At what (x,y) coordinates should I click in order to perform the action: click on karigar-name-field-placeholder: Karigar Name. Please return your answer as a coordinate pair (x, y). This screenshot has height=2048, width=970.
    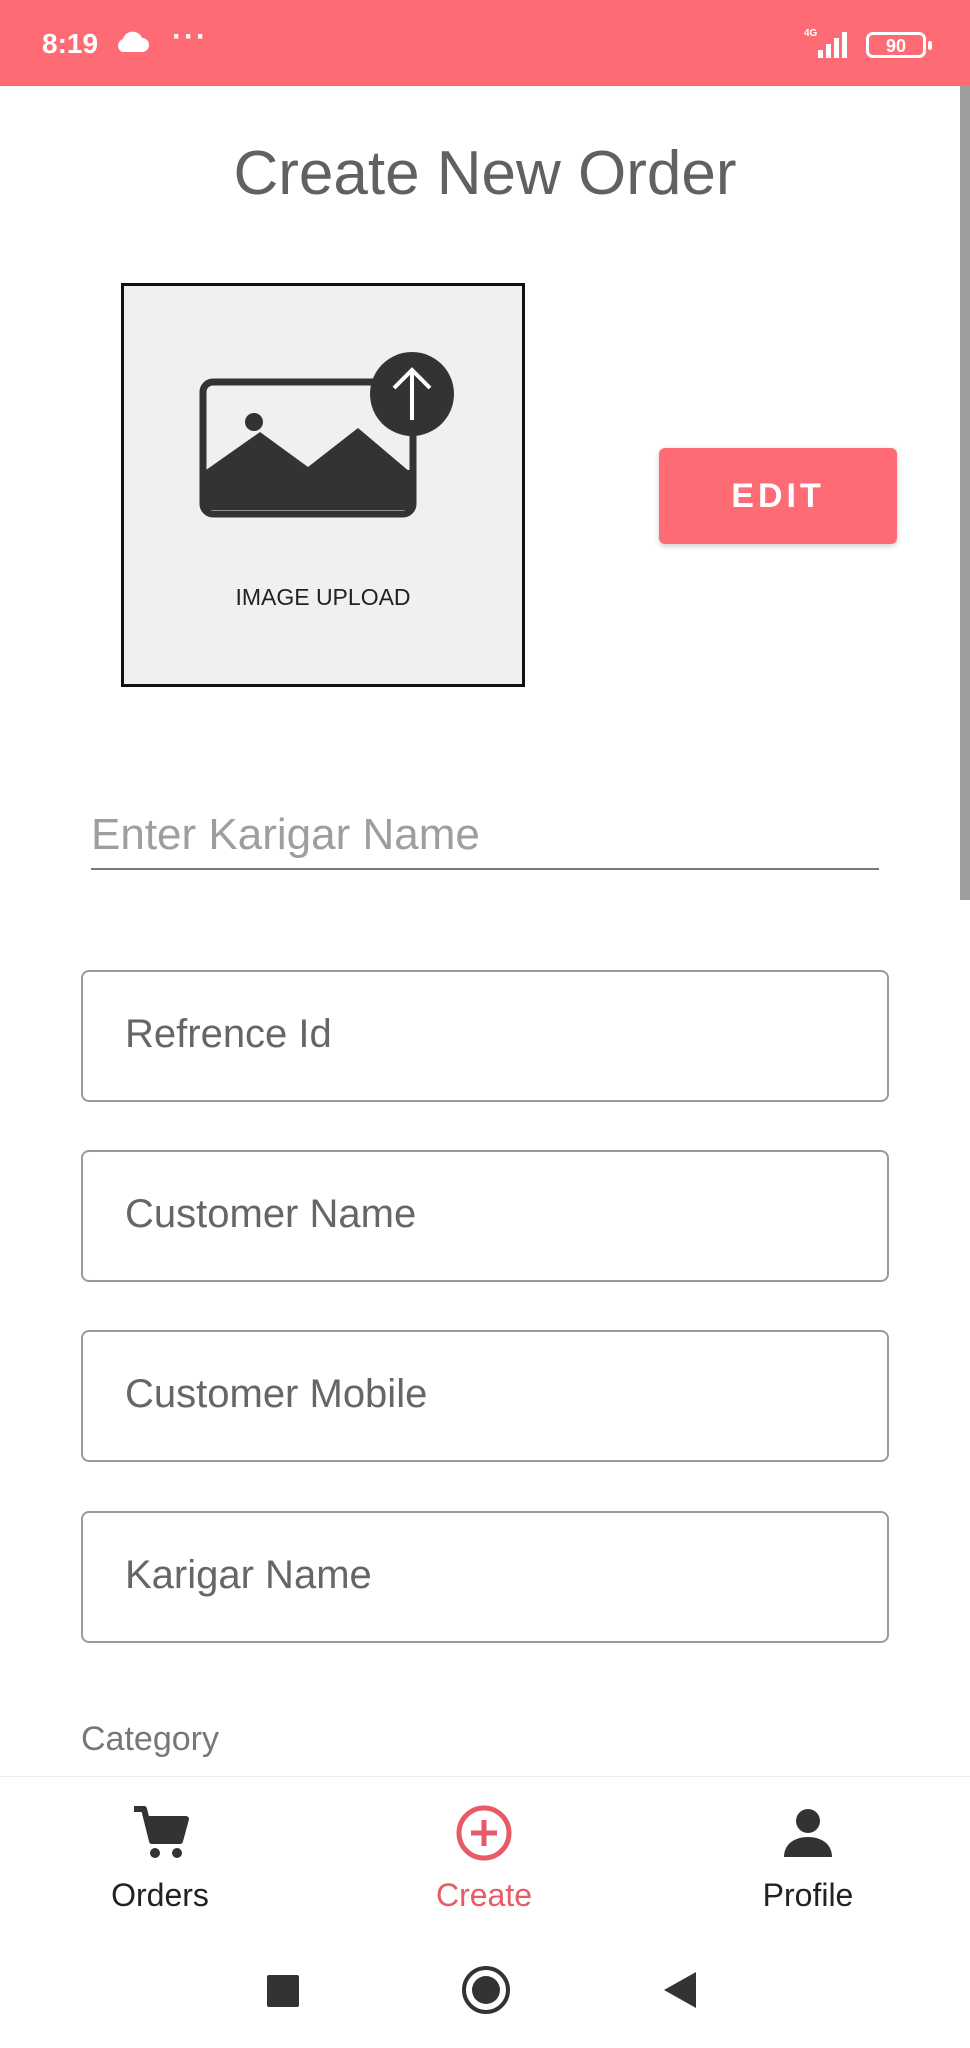
    Looking at the image, I should click on (248, 1575).